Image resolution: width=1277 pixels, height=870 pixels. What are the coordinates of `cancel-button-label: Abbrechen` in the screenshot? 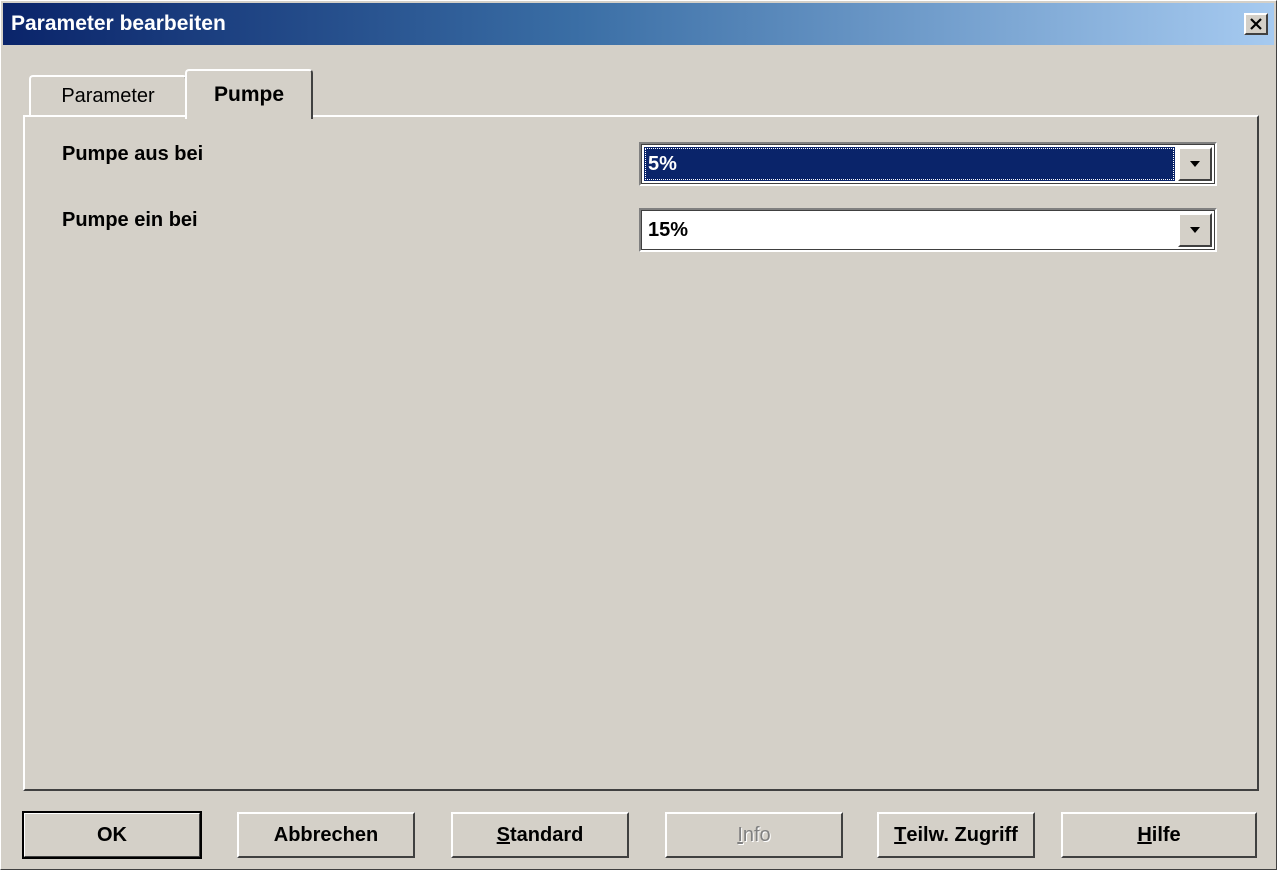 It's located at (326, 834).